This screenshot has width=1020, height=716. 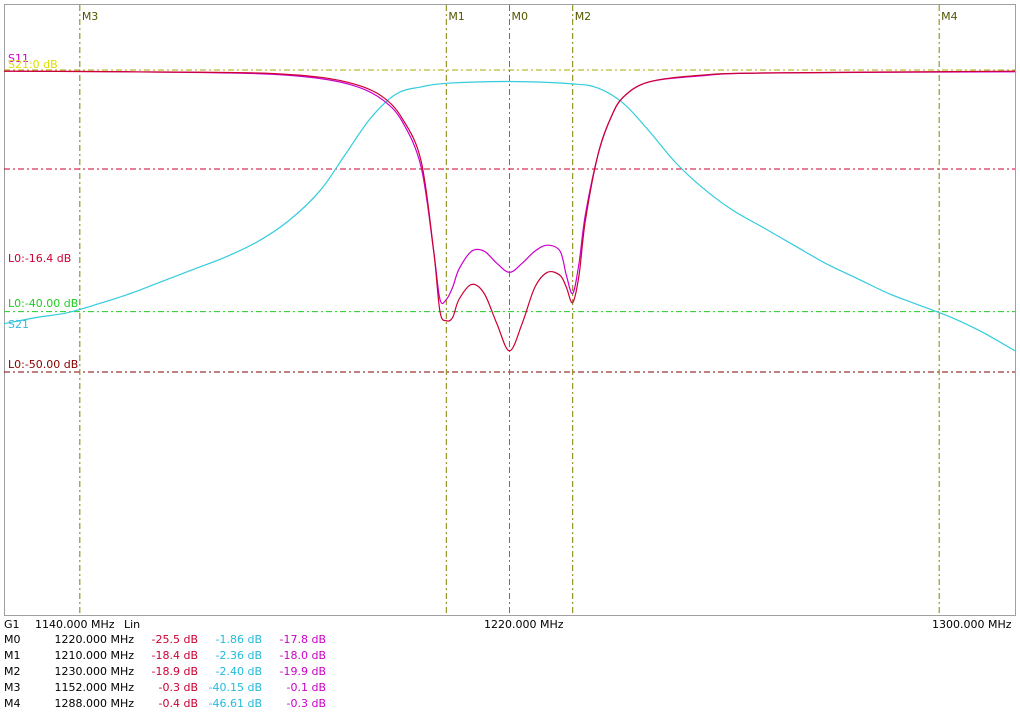 What do you see at coordinates (235, 687) in the screenshot?
I see `marker-v2-cell: -40.15 dB` at bounding box center [235, 687].